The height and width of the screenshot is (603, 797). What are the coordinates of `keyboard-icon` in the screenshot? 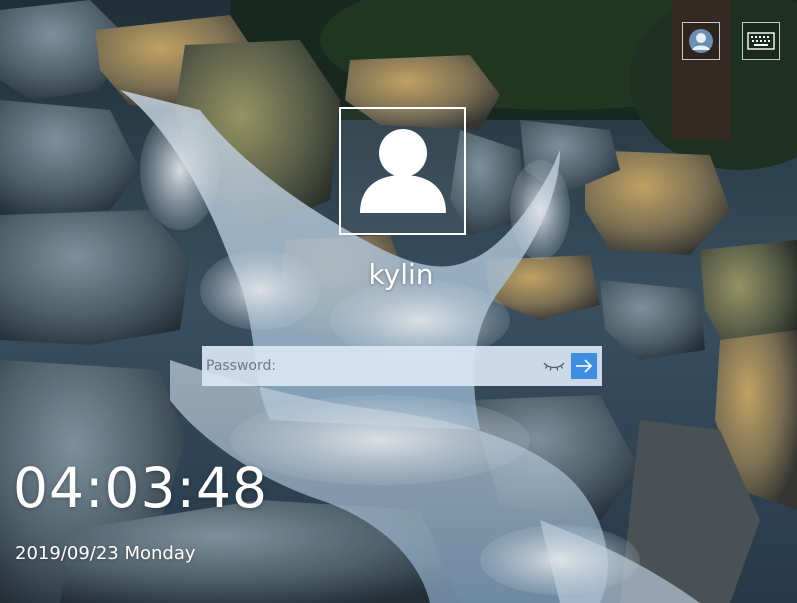 It's located at (761, 41).